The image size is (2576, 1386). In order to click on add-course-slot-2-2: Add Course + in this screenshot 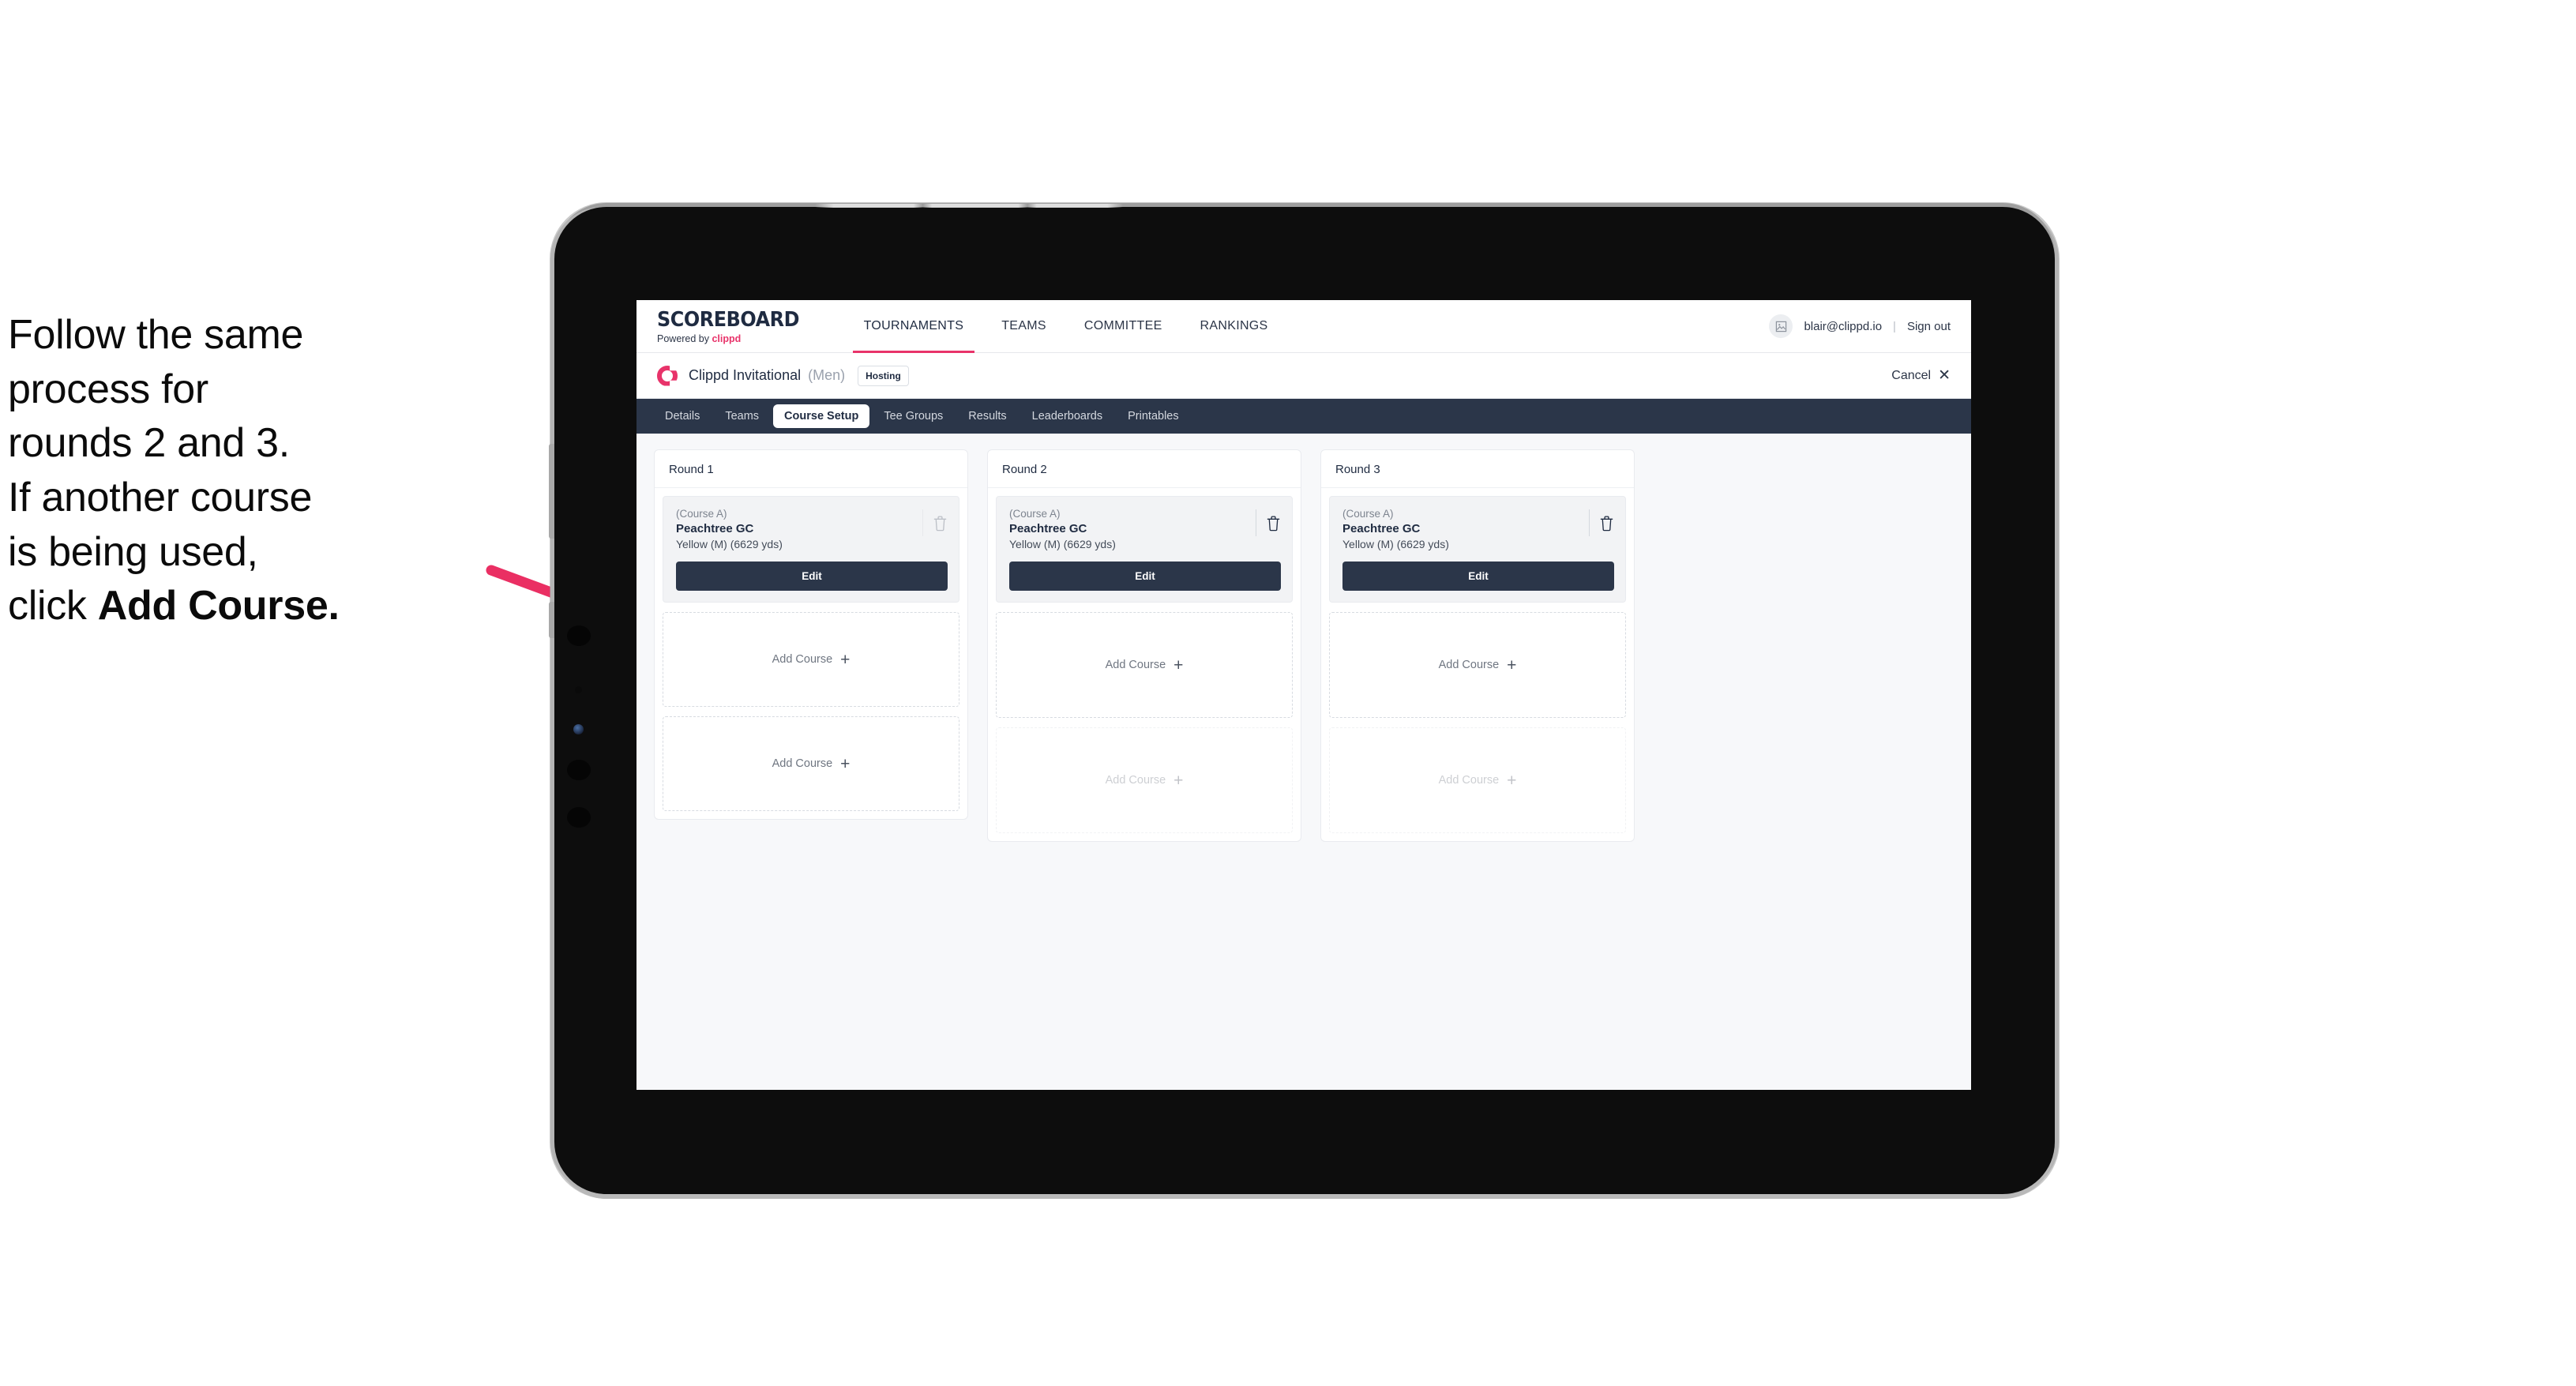, I will do `click(1144, 780)`.